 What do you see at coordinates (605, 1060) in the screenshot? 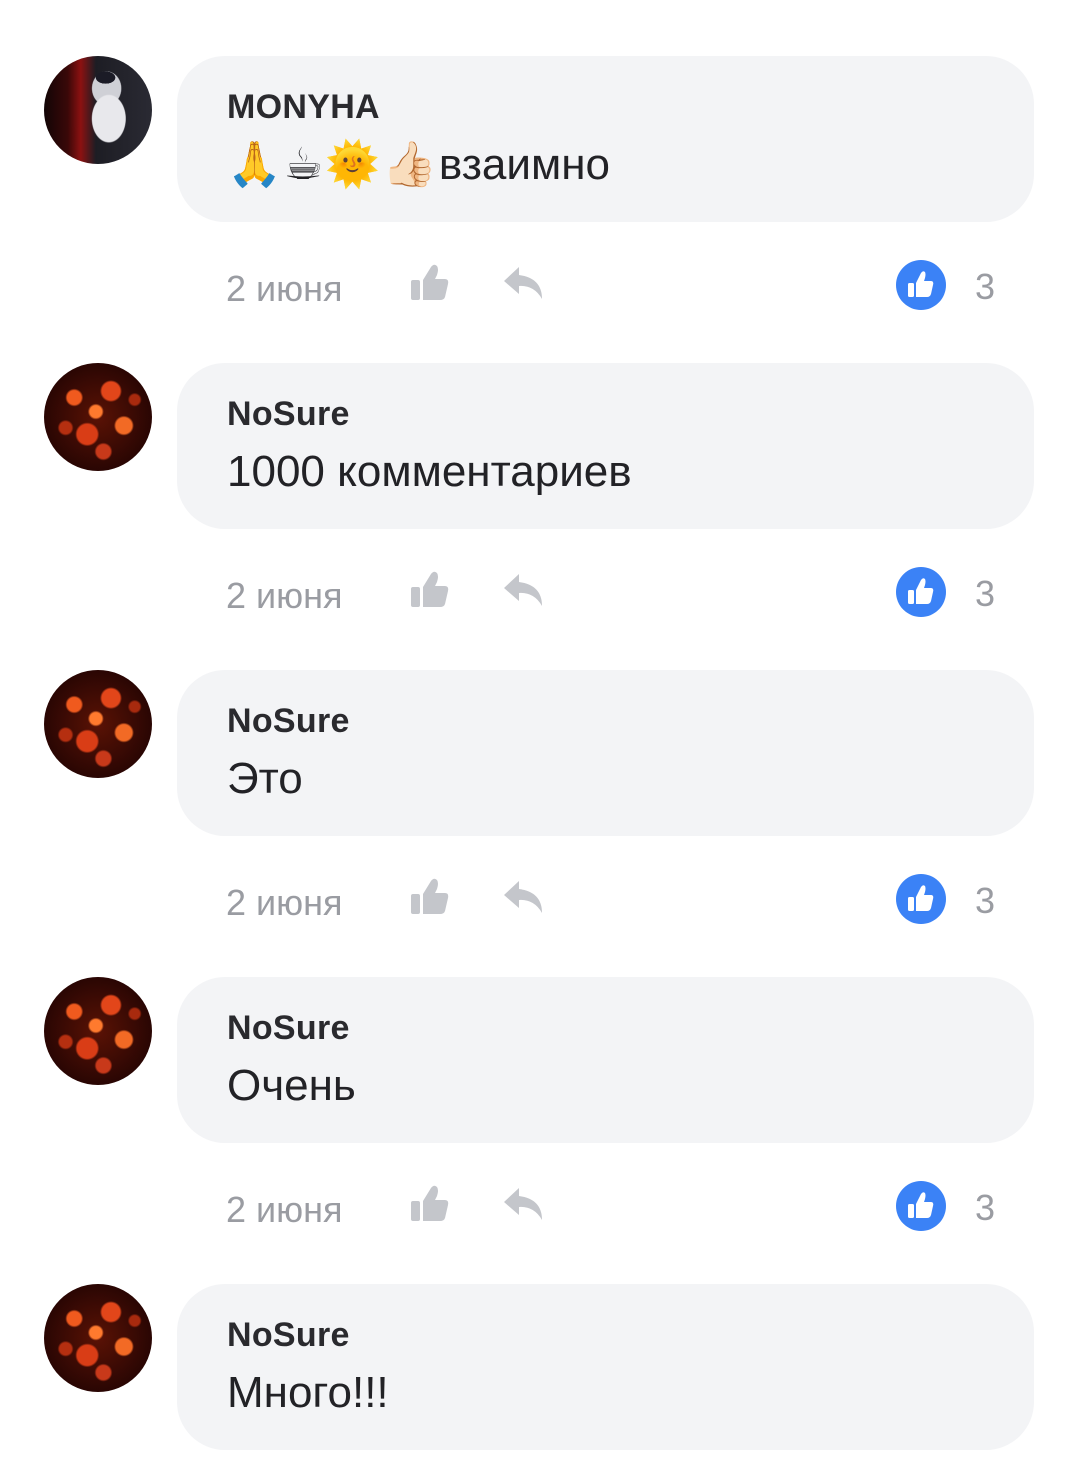
I see `comment-bubble: NoSure Очень` at bounding box center [605, 1060].